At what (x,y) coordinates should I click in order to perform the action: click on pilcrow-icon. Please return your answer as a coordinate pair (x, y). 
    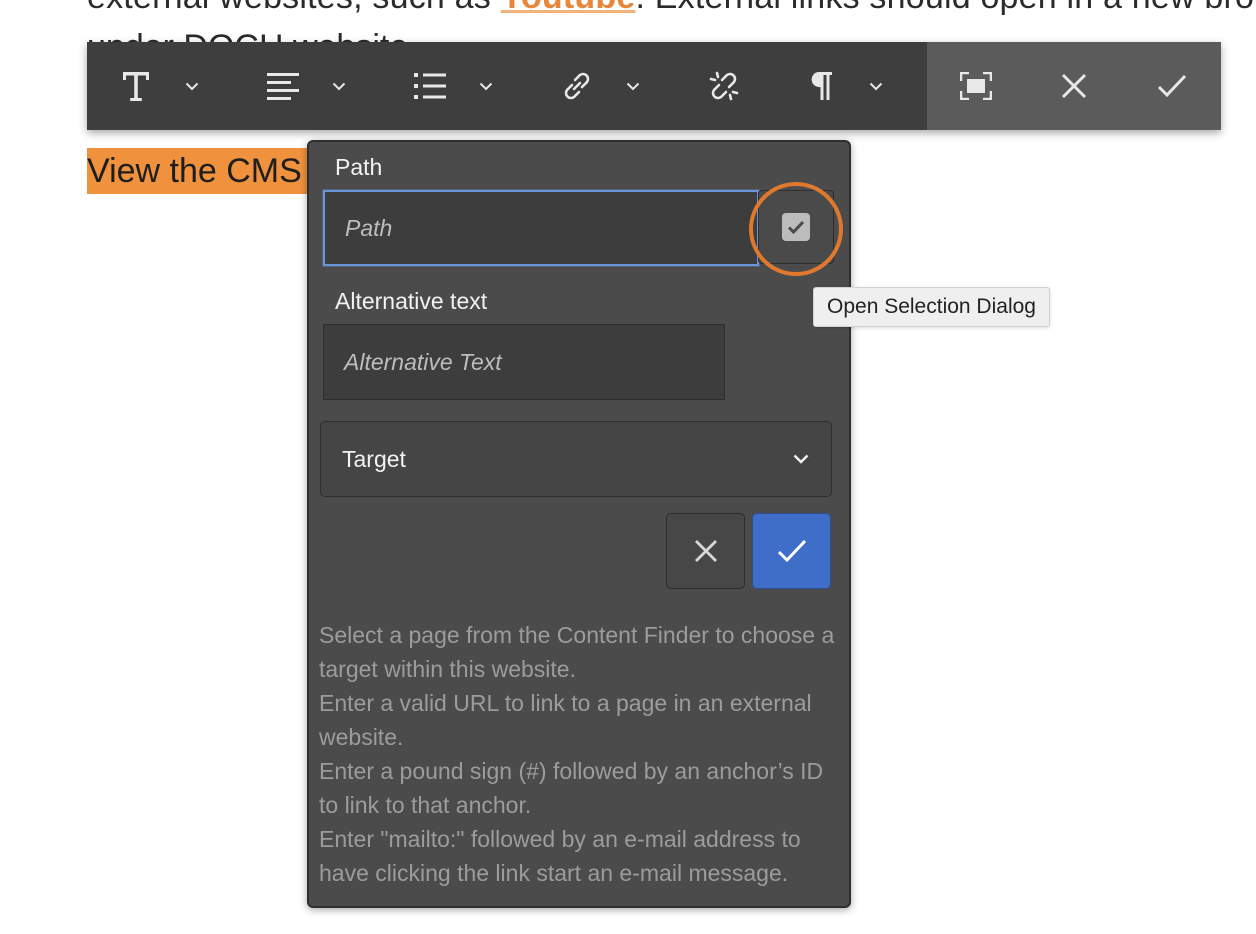
    Looking at the image, I should click on (821, 86).